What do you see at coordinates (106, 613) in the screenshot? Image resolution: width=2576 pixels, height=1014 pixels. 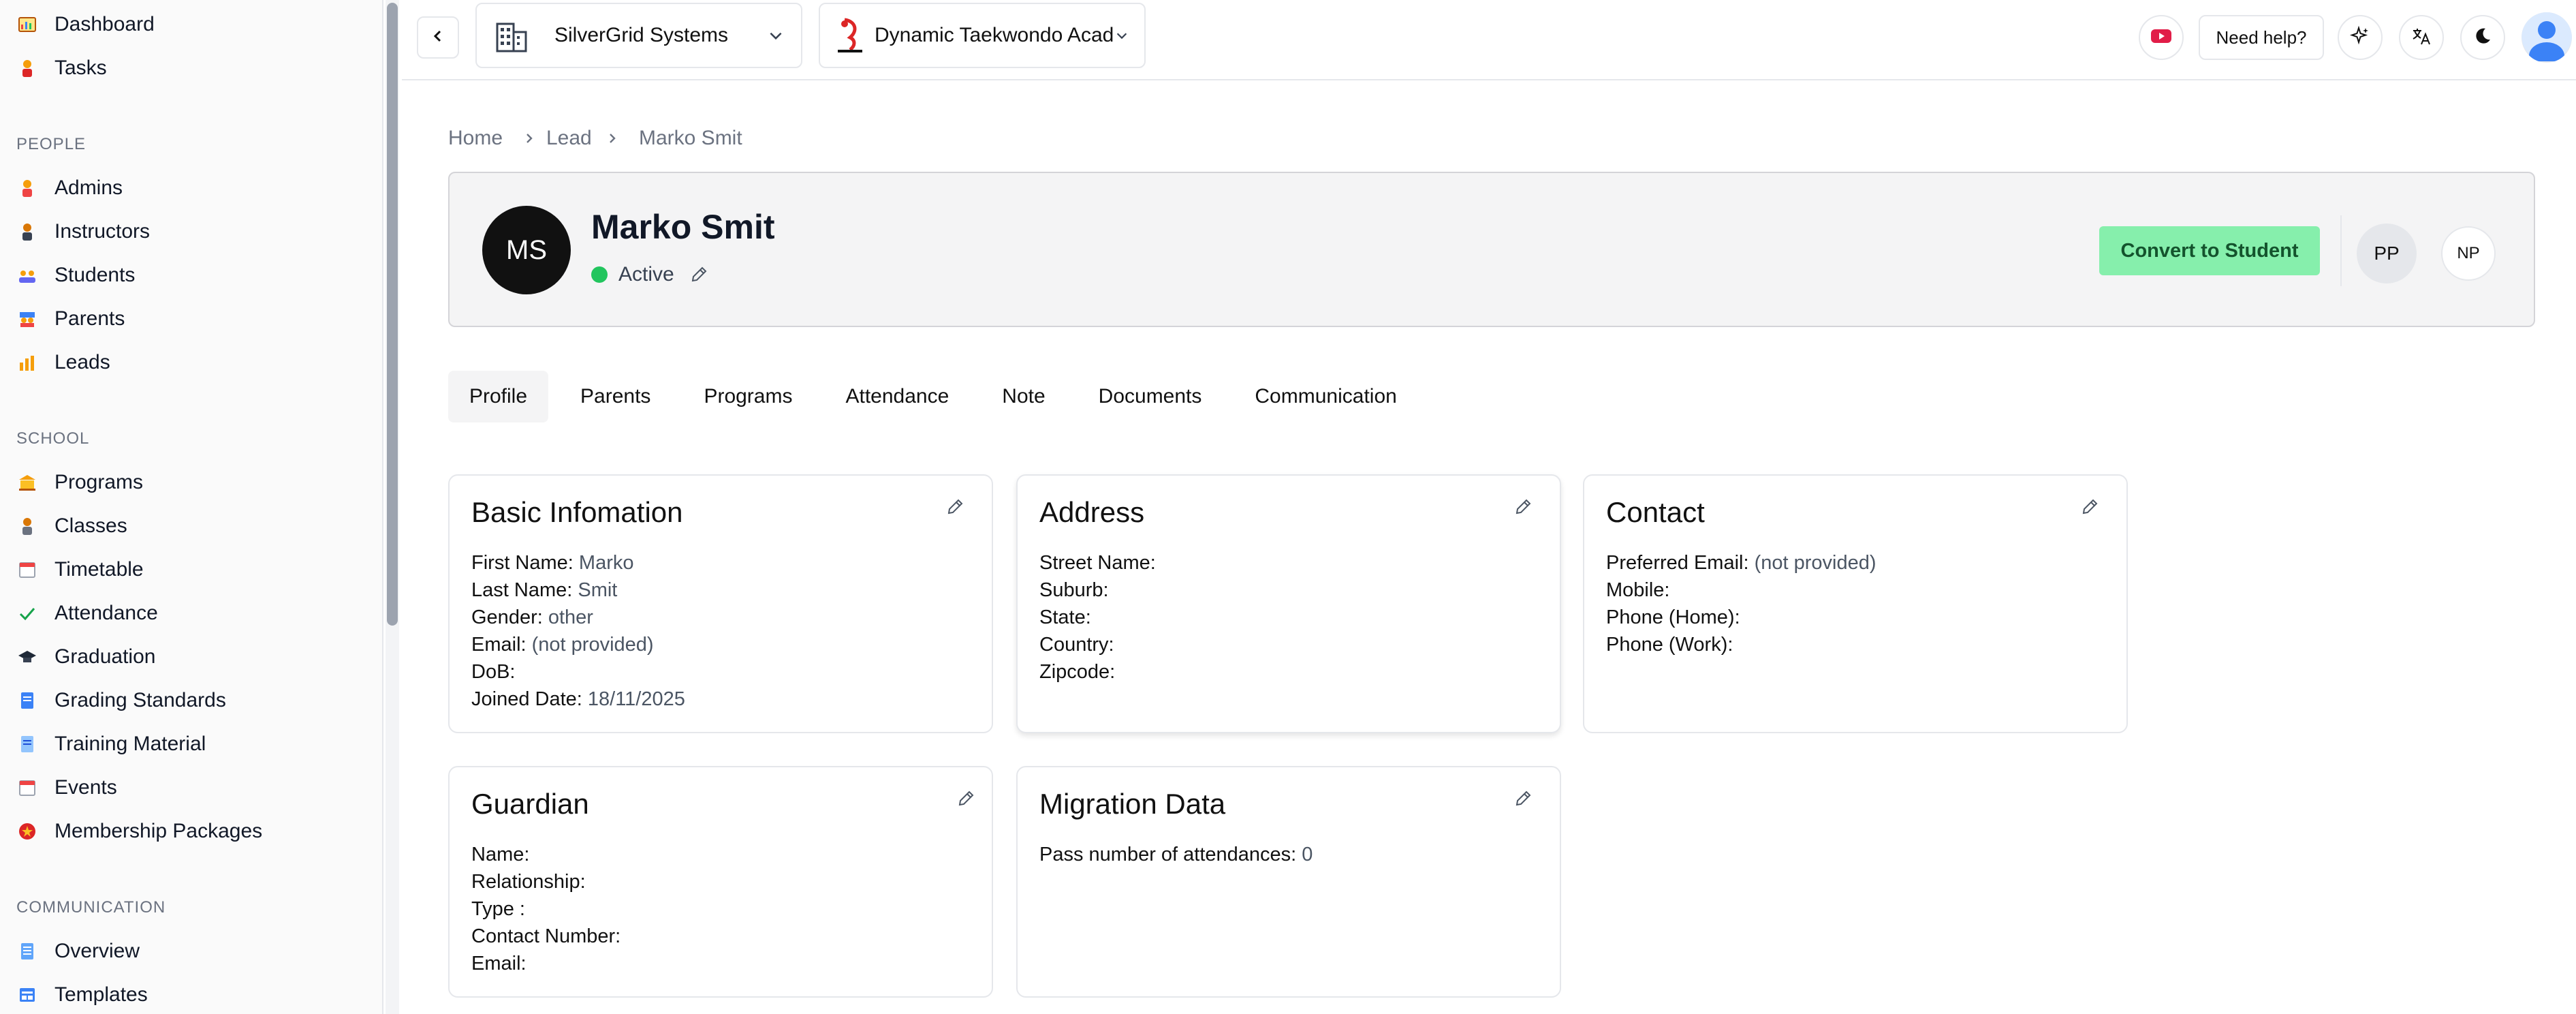 I see `sidebar-item-label: Attendance` at bounding box center [106, 613].